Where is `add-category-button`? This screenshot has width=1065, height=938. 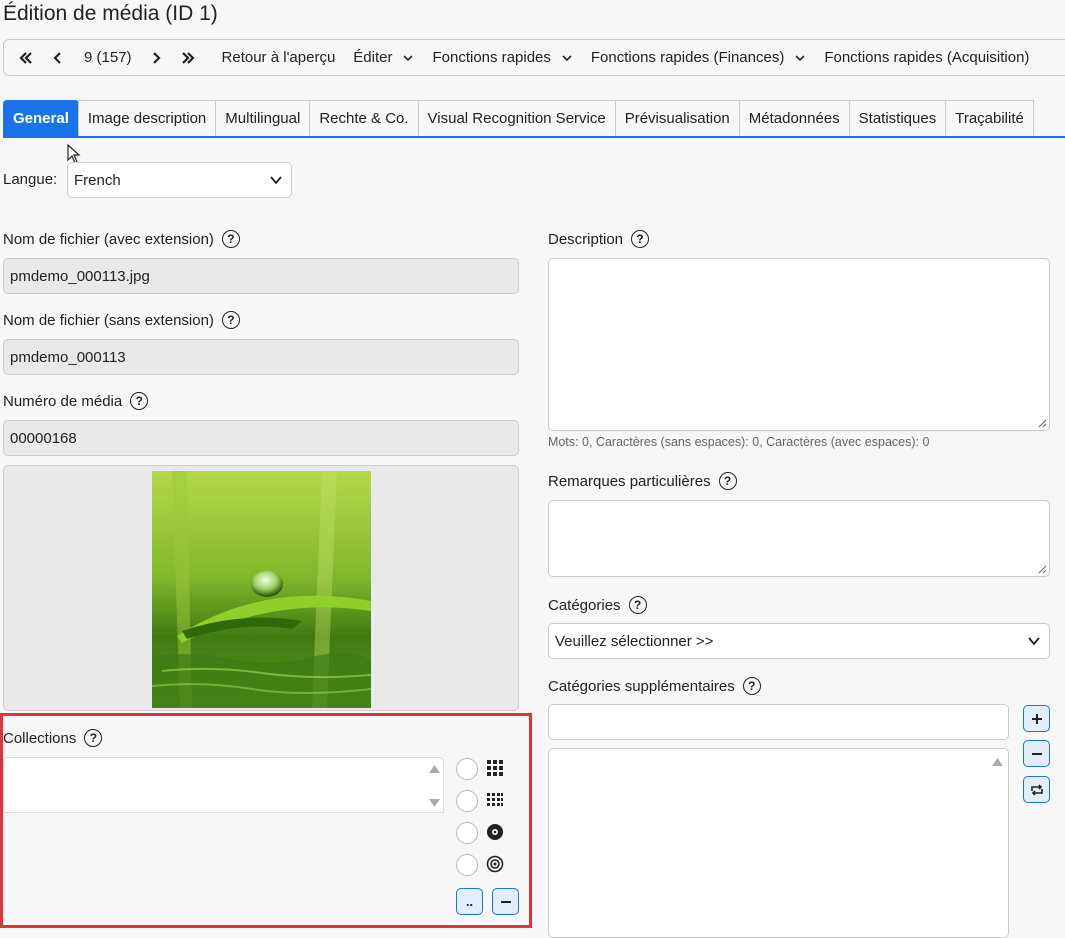 add-category-button is located at coordinates (1036, 718).